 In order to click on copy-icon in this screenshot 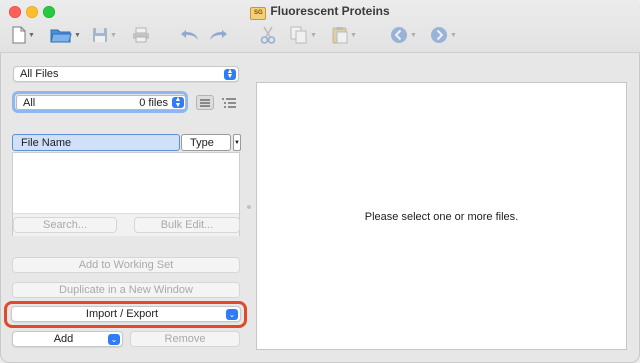, I will do `click(298, 35)`.